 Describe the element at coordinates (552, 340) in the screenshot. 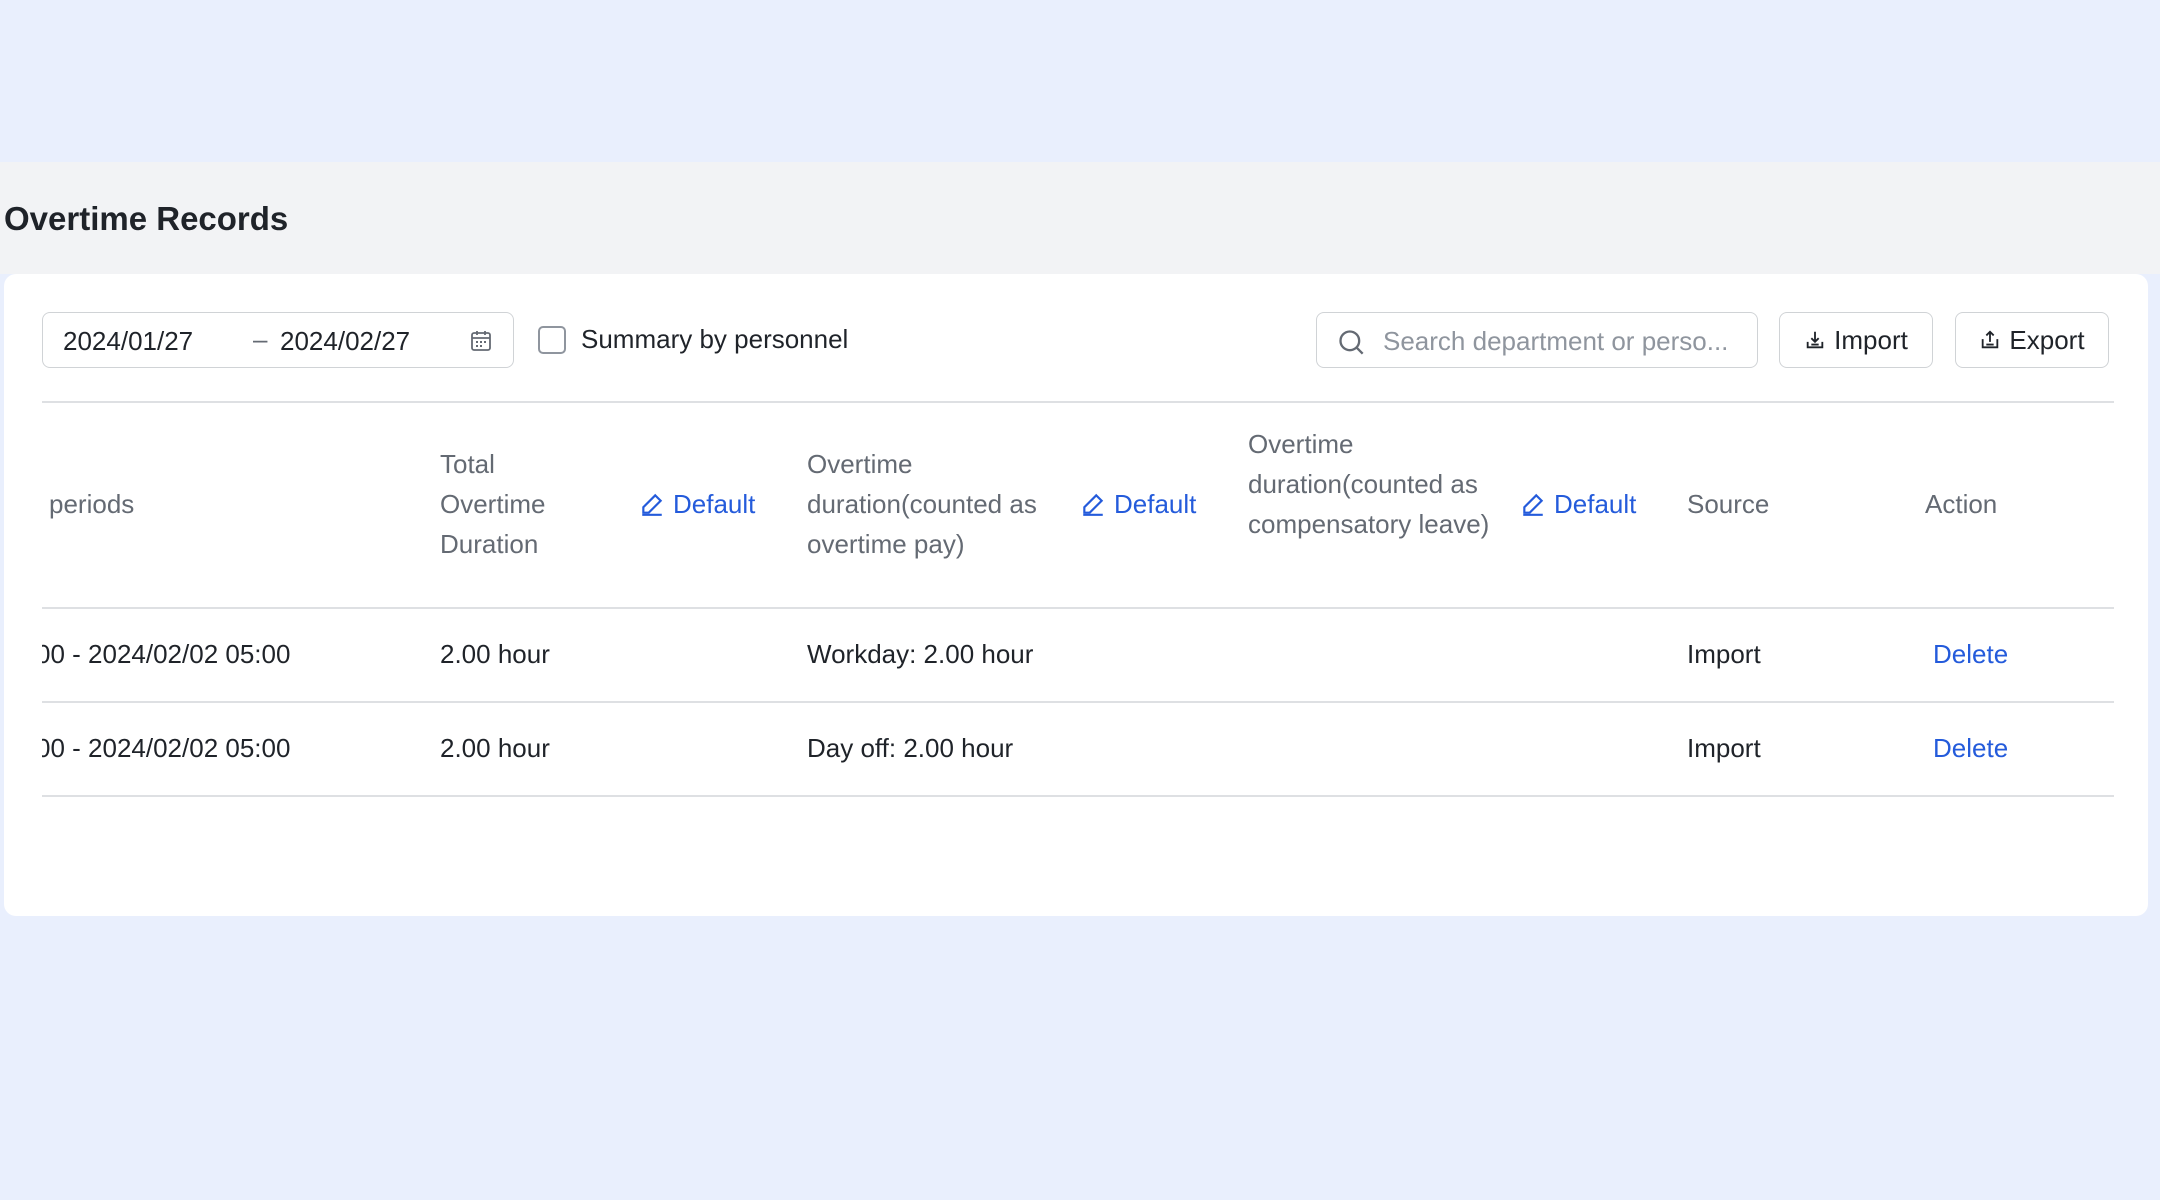

I see `summary-by-personnel-checkbox` at that location.